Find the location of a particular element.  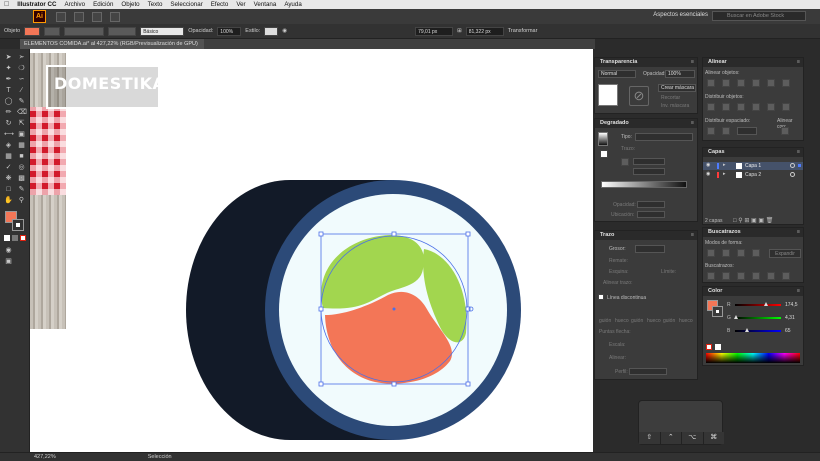

exclude-icon is located at coordinates (756, 253).